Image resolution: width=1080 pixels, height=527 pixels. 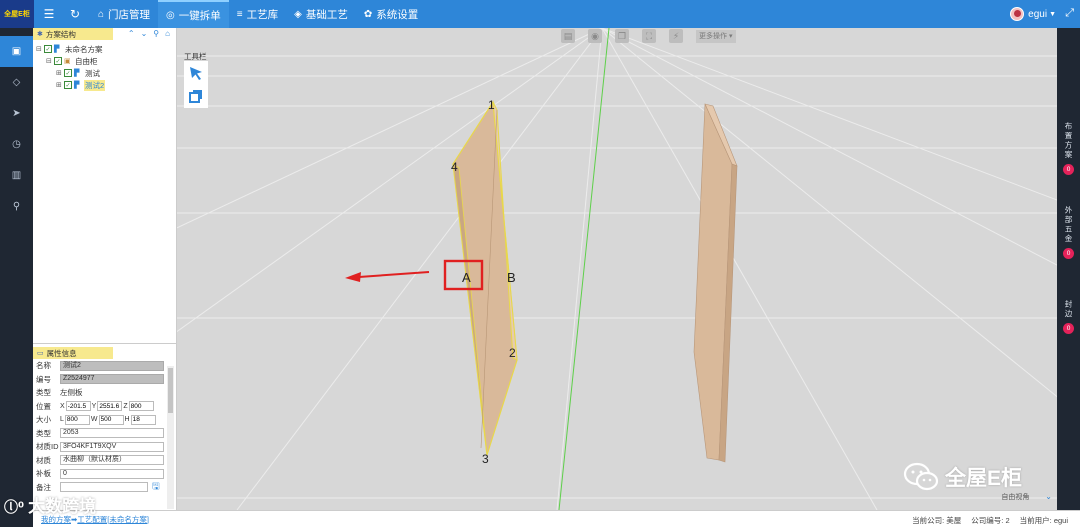 I want to click on view-mode-label: 自由视角, so click(x=1015, y=497).